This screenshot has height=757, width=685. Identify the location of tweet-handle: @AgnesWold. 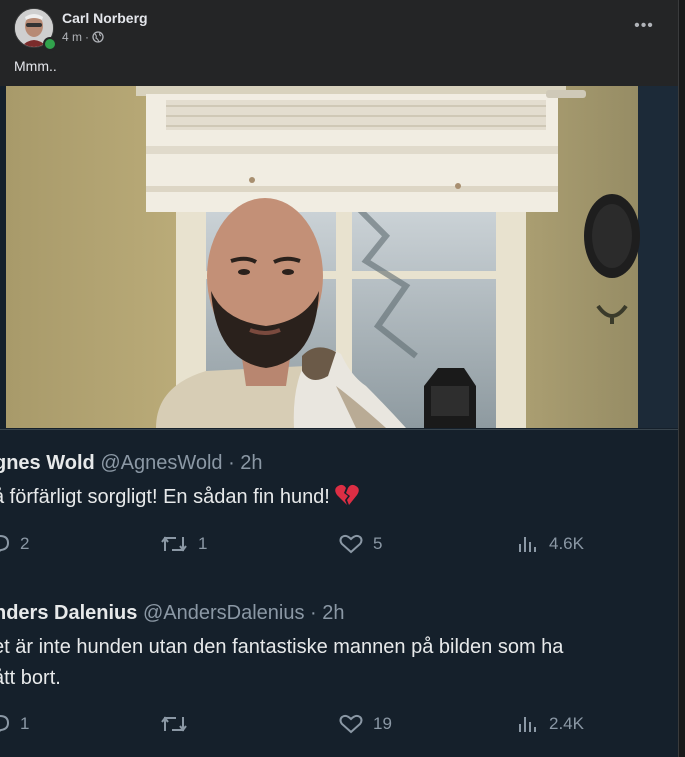
(161, 463).